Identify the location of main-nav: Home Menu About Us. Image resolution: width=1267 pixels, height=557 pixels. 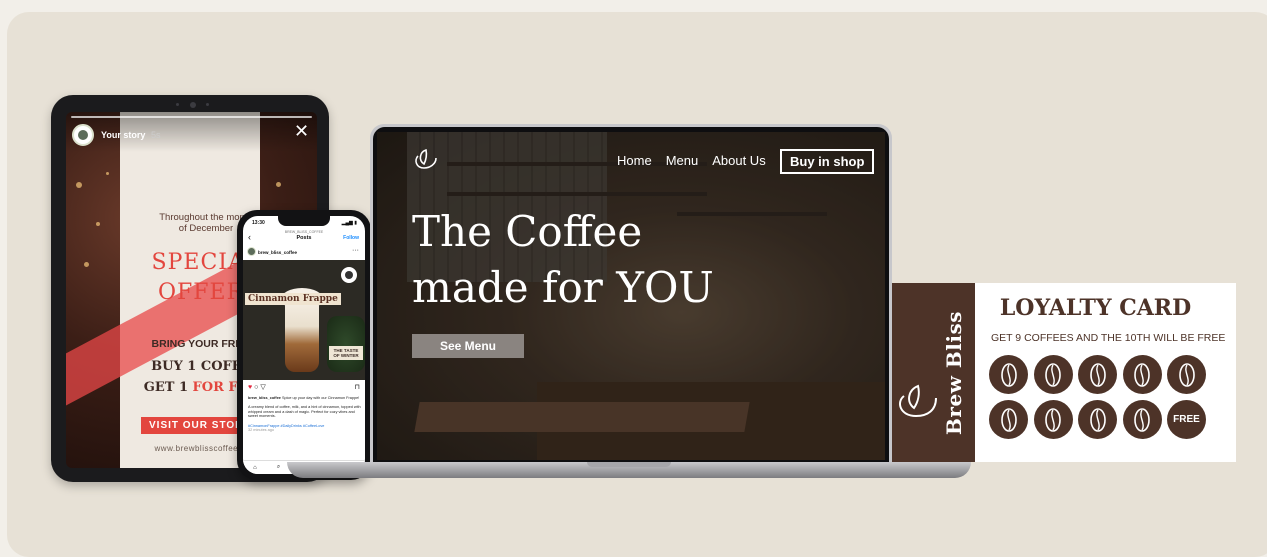
(691, 160).